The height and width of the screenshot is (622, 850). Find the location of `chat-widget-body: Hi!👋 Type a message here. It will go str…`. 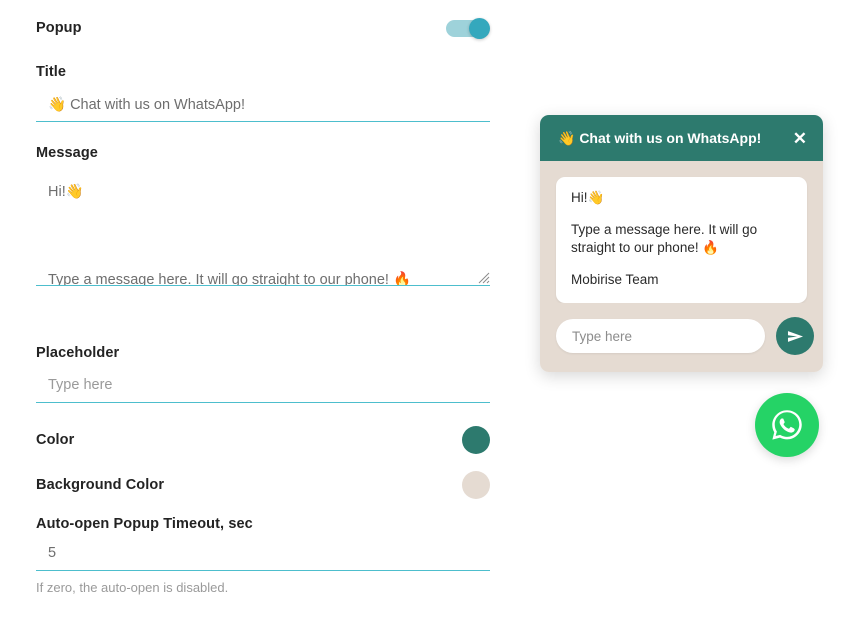

chat-widget-body: Hi!👋 Type a message here. It will go str… is located at coordinates (681, 232).